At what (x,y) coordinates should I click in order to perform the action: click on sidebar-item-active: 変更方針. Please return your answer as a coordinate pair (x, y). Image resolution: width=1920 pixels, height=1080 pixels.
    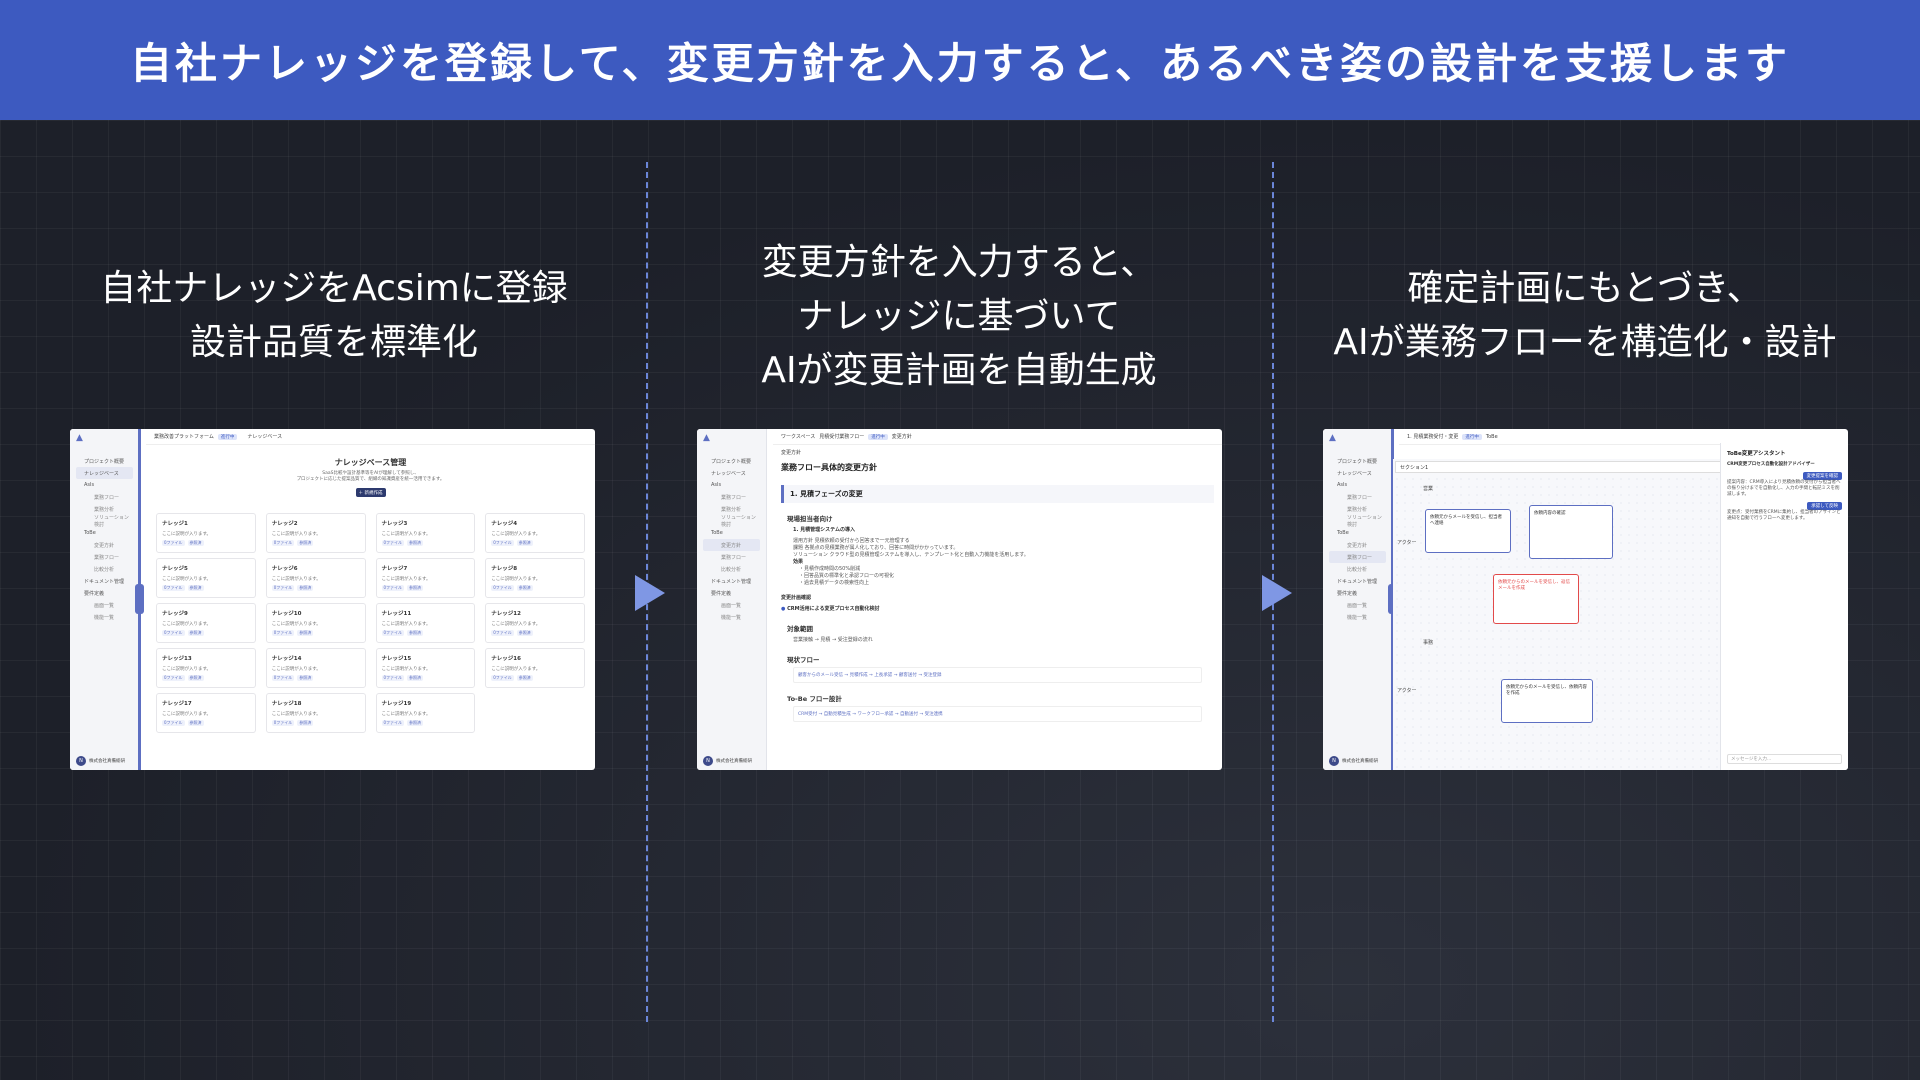
    Looking at the image, I should click on (731, 545).